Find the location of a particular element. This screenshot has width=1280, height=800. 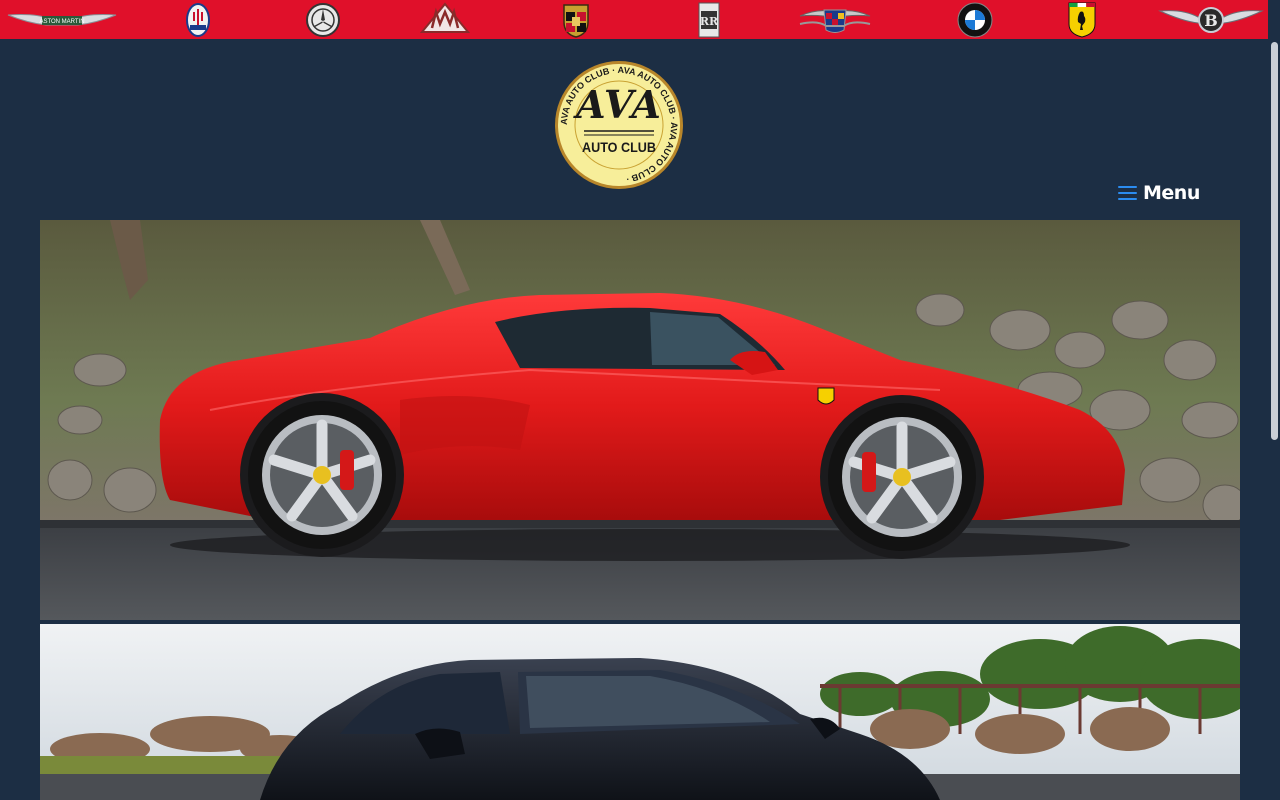

svg-text: RR is located at coordinates (709, 21).